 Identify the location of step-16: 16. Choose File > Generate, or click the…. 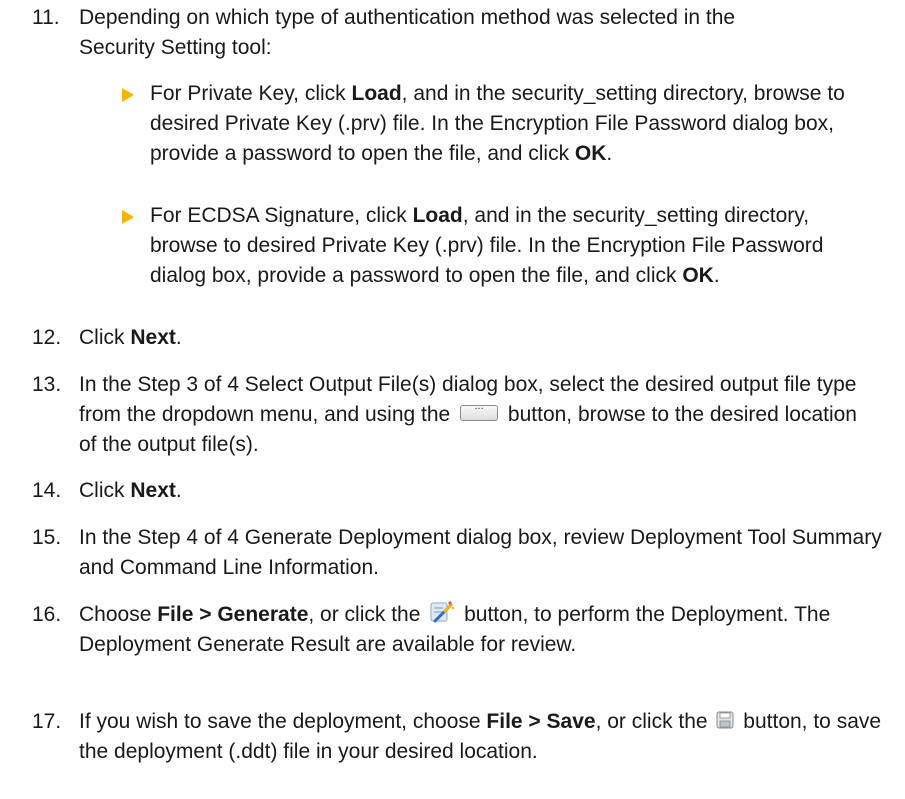
(467, 630).